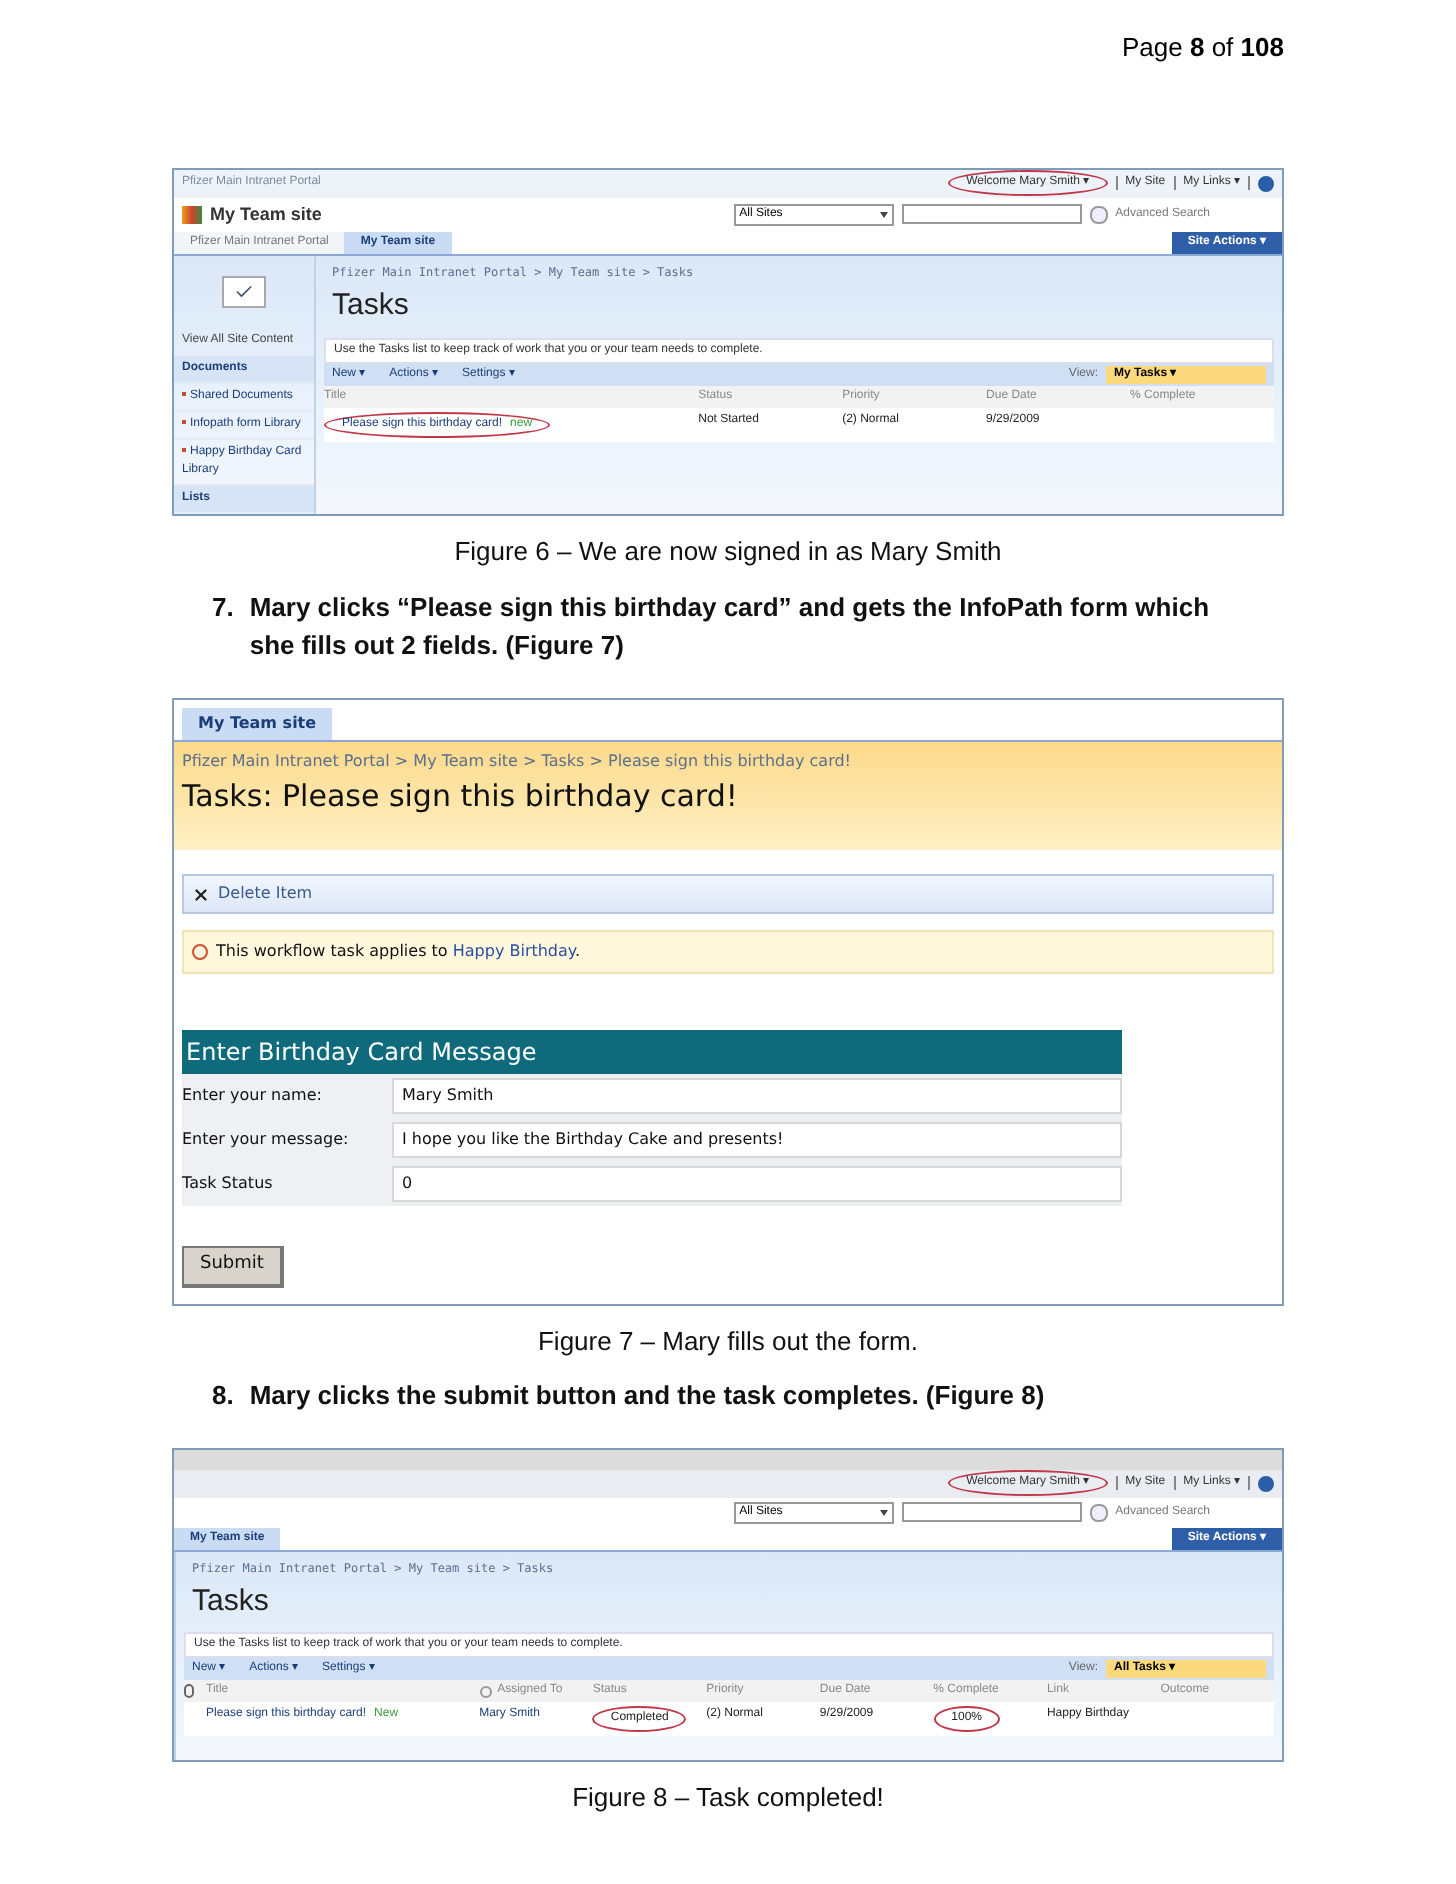 This screenshot has height=1884, width=1456. Describe the element at coordinates (727, 1340) in the screenshot. I see `figure-caption: Figure 7 – Mary fills out the form.` at that location.